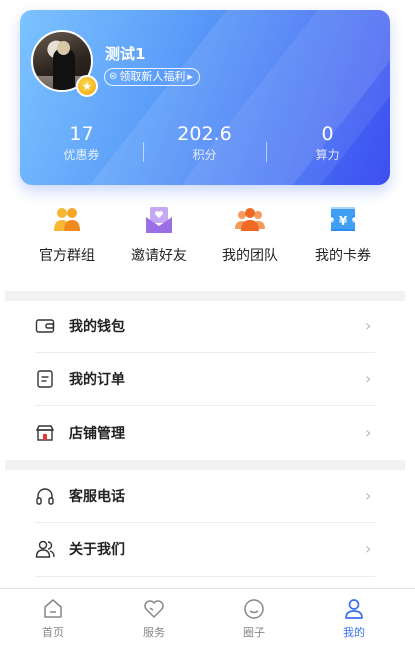 This screenshot has width=415, height=645. Describe the element at coordinates (45, 326) in the screenshot. I see `wallet-icon` at that location.